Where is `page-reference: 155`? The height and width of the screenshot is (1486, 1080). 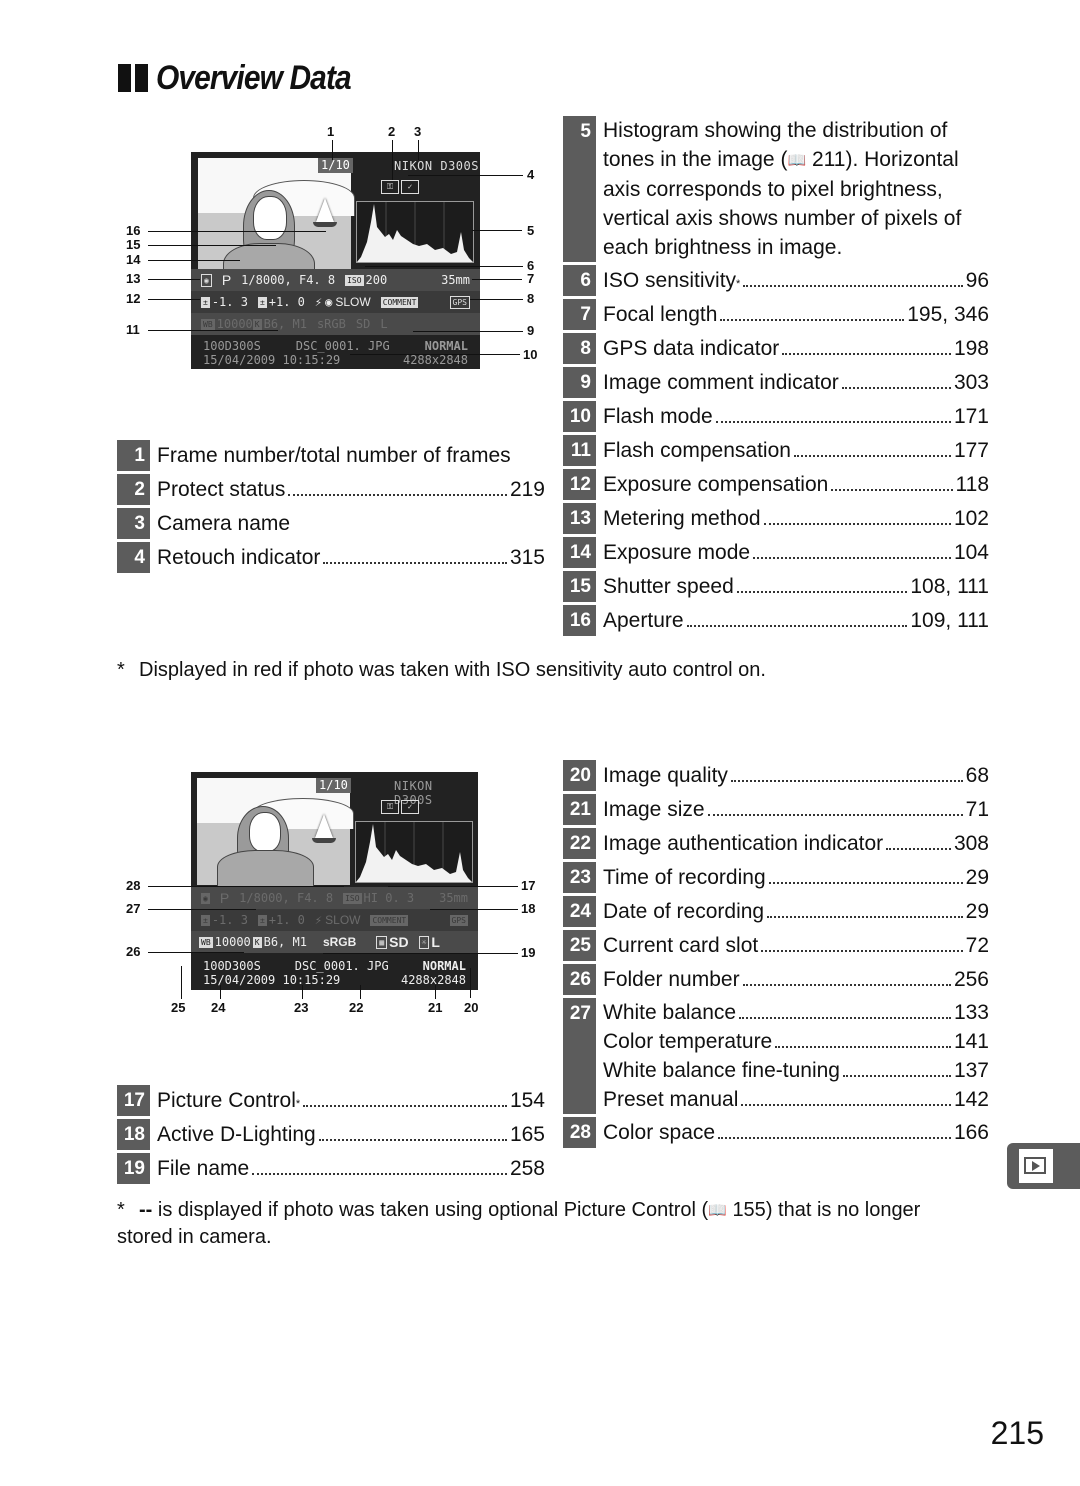 page-reference: 155 is located at coordinates (748, 1210).